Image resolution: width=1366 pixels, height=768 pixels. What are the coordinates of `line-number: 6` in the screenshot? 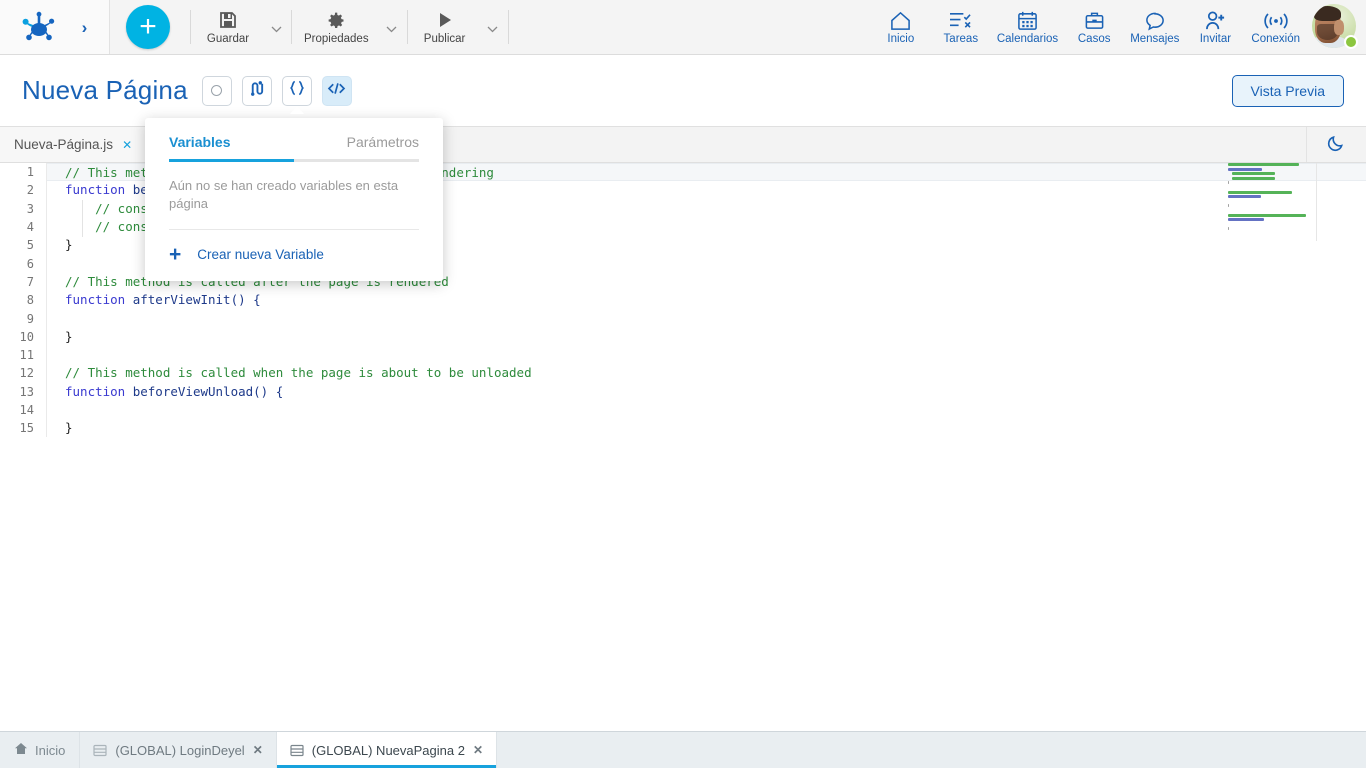 It's located at (30, 263).